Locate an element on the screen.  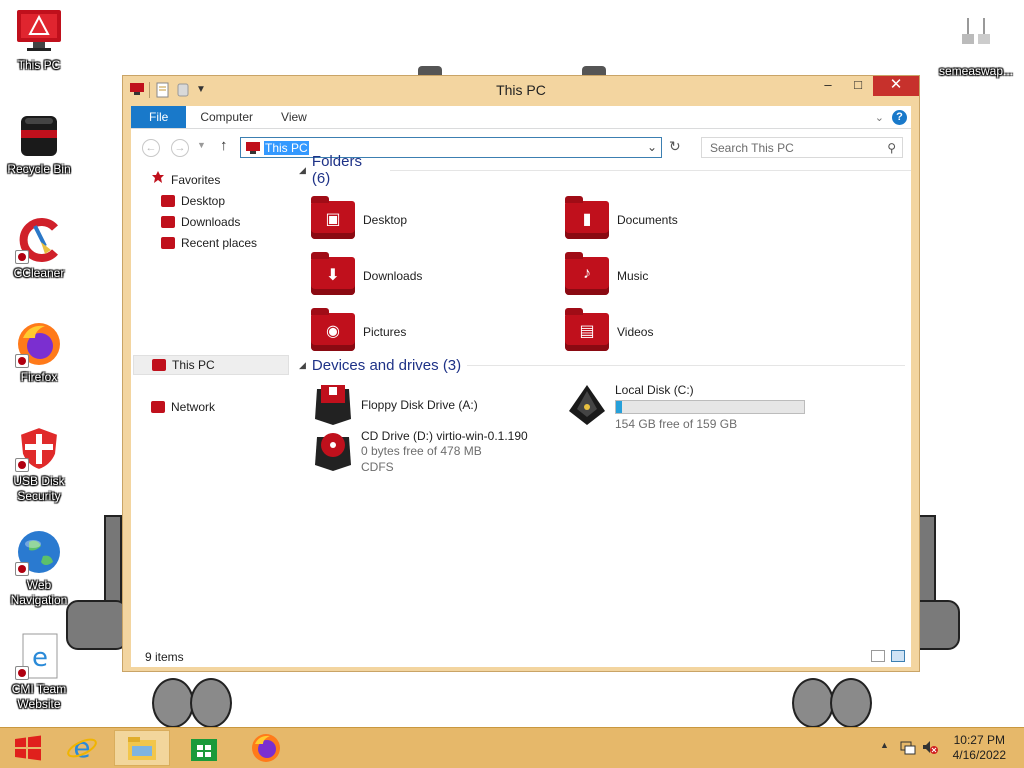
ribbon-right-controls: ⌄ ? is located at coordinates (893, 117).